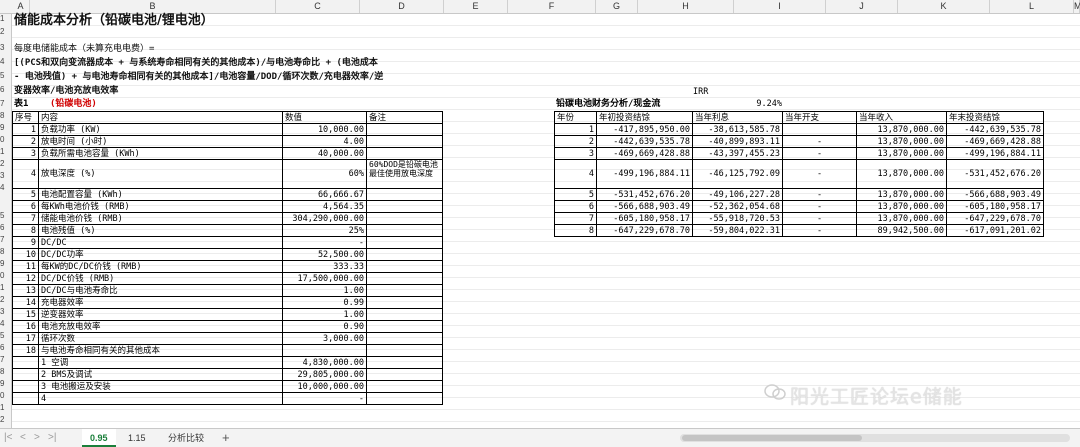 The height and width of the screenshot is (447, 1080). Describe the element at coordinates (324, 314) in the screenshot. I see `row-value: 1.00` at that location.